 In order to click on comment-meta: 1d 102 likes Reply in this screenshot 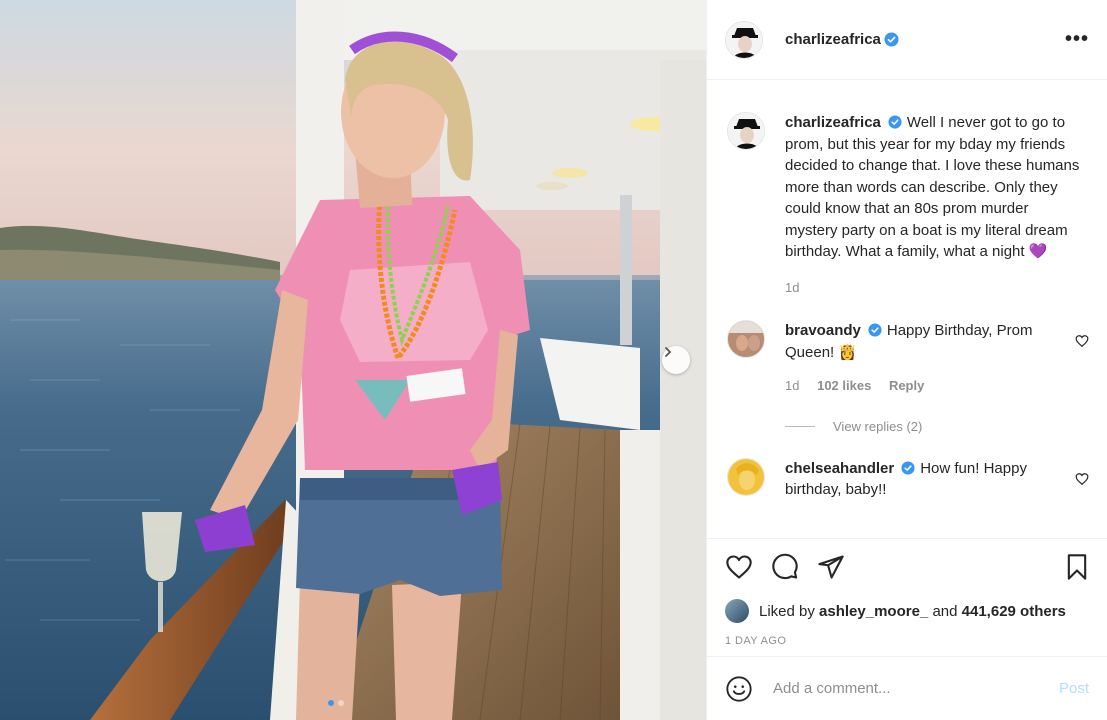, I will do `click(920, 386)`.